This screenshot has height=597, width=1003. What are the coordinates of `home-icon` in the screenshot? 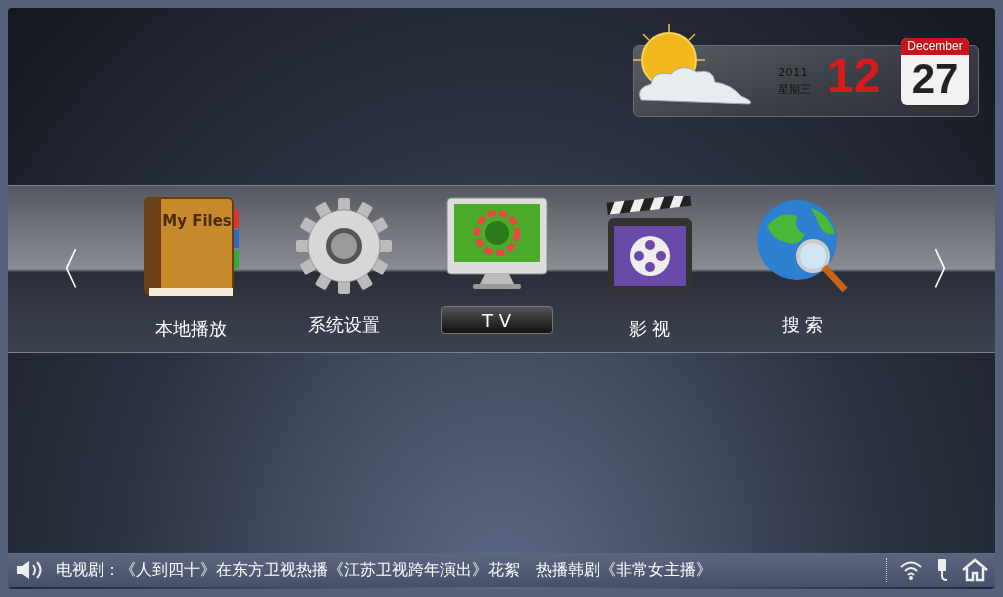 It's located at (975, 570).